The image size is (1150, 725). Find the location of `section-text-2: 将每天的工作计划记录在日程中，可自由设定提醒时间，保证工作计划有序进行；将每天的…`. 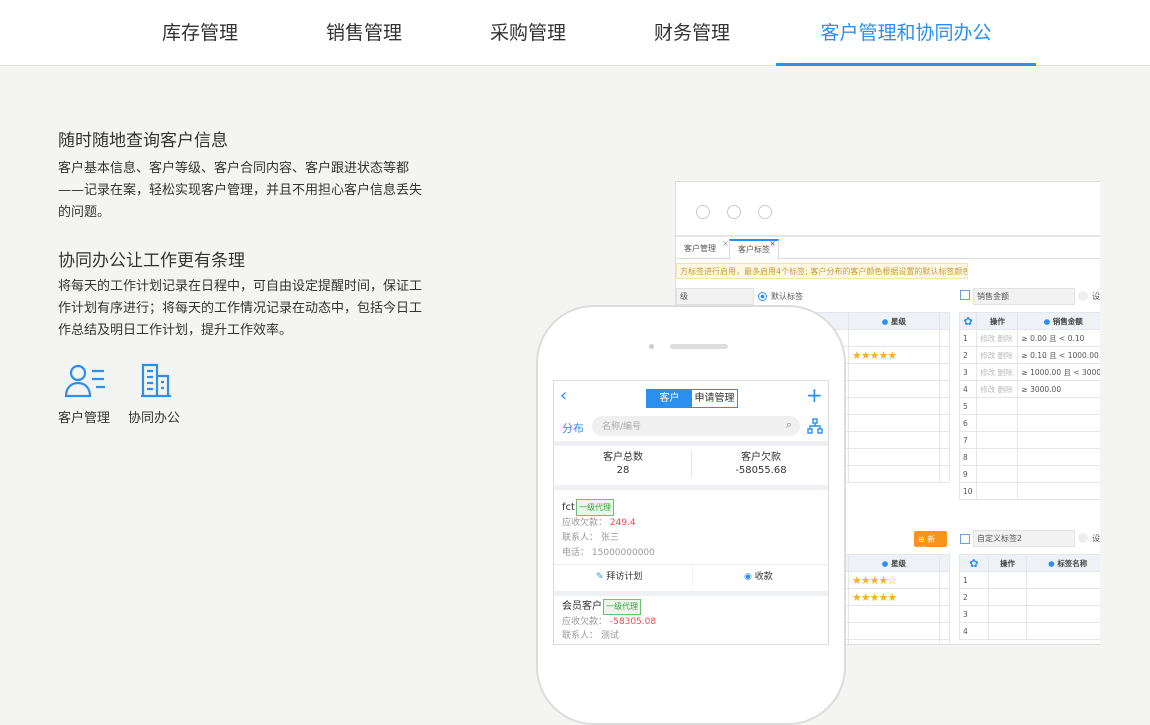

section-text-2: 将每天的工作计划记录在日程中，可自由设定提醒时间，保证工作计划有序进行；将每天的… is located at coordinates (240, 308).